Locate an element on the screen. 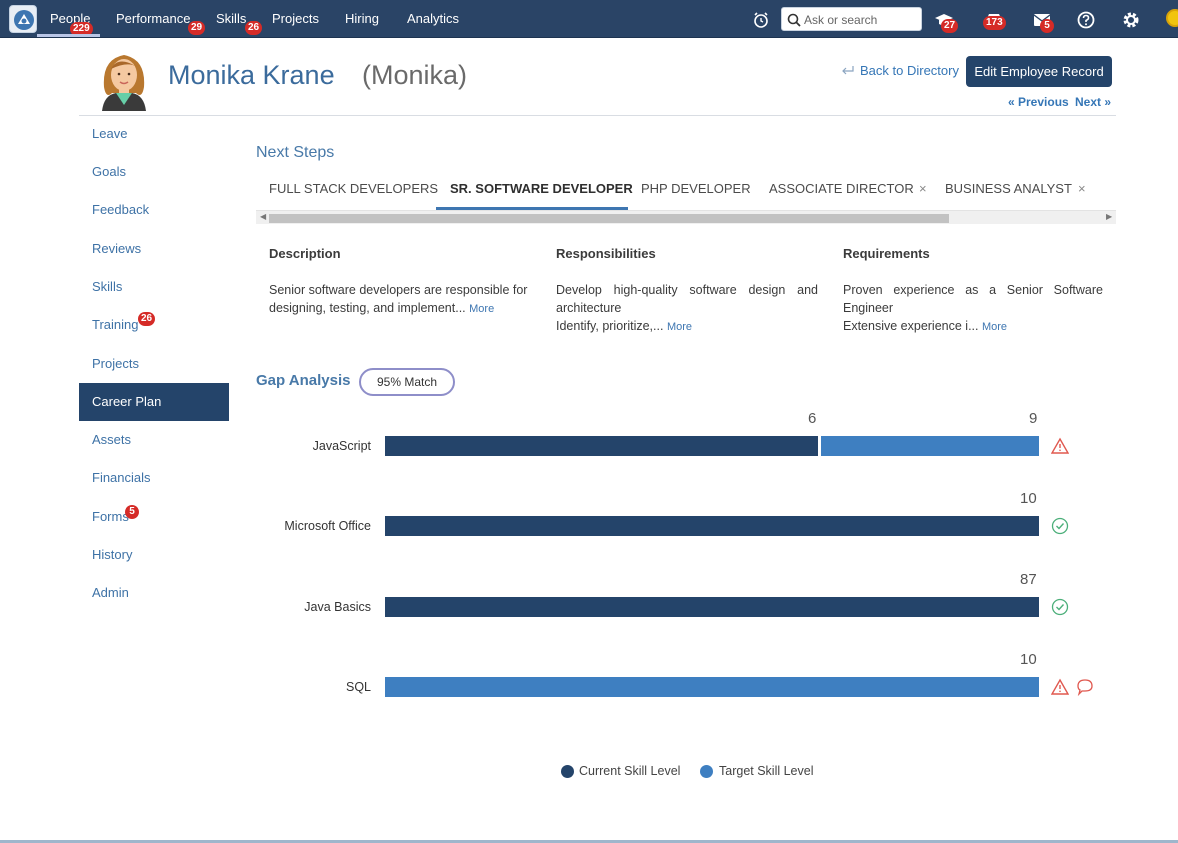 Image resolution: width=1178 pixels, height=843 pixels. responsibilities-heading: Responsibilities is located at coordinates (606, 253).